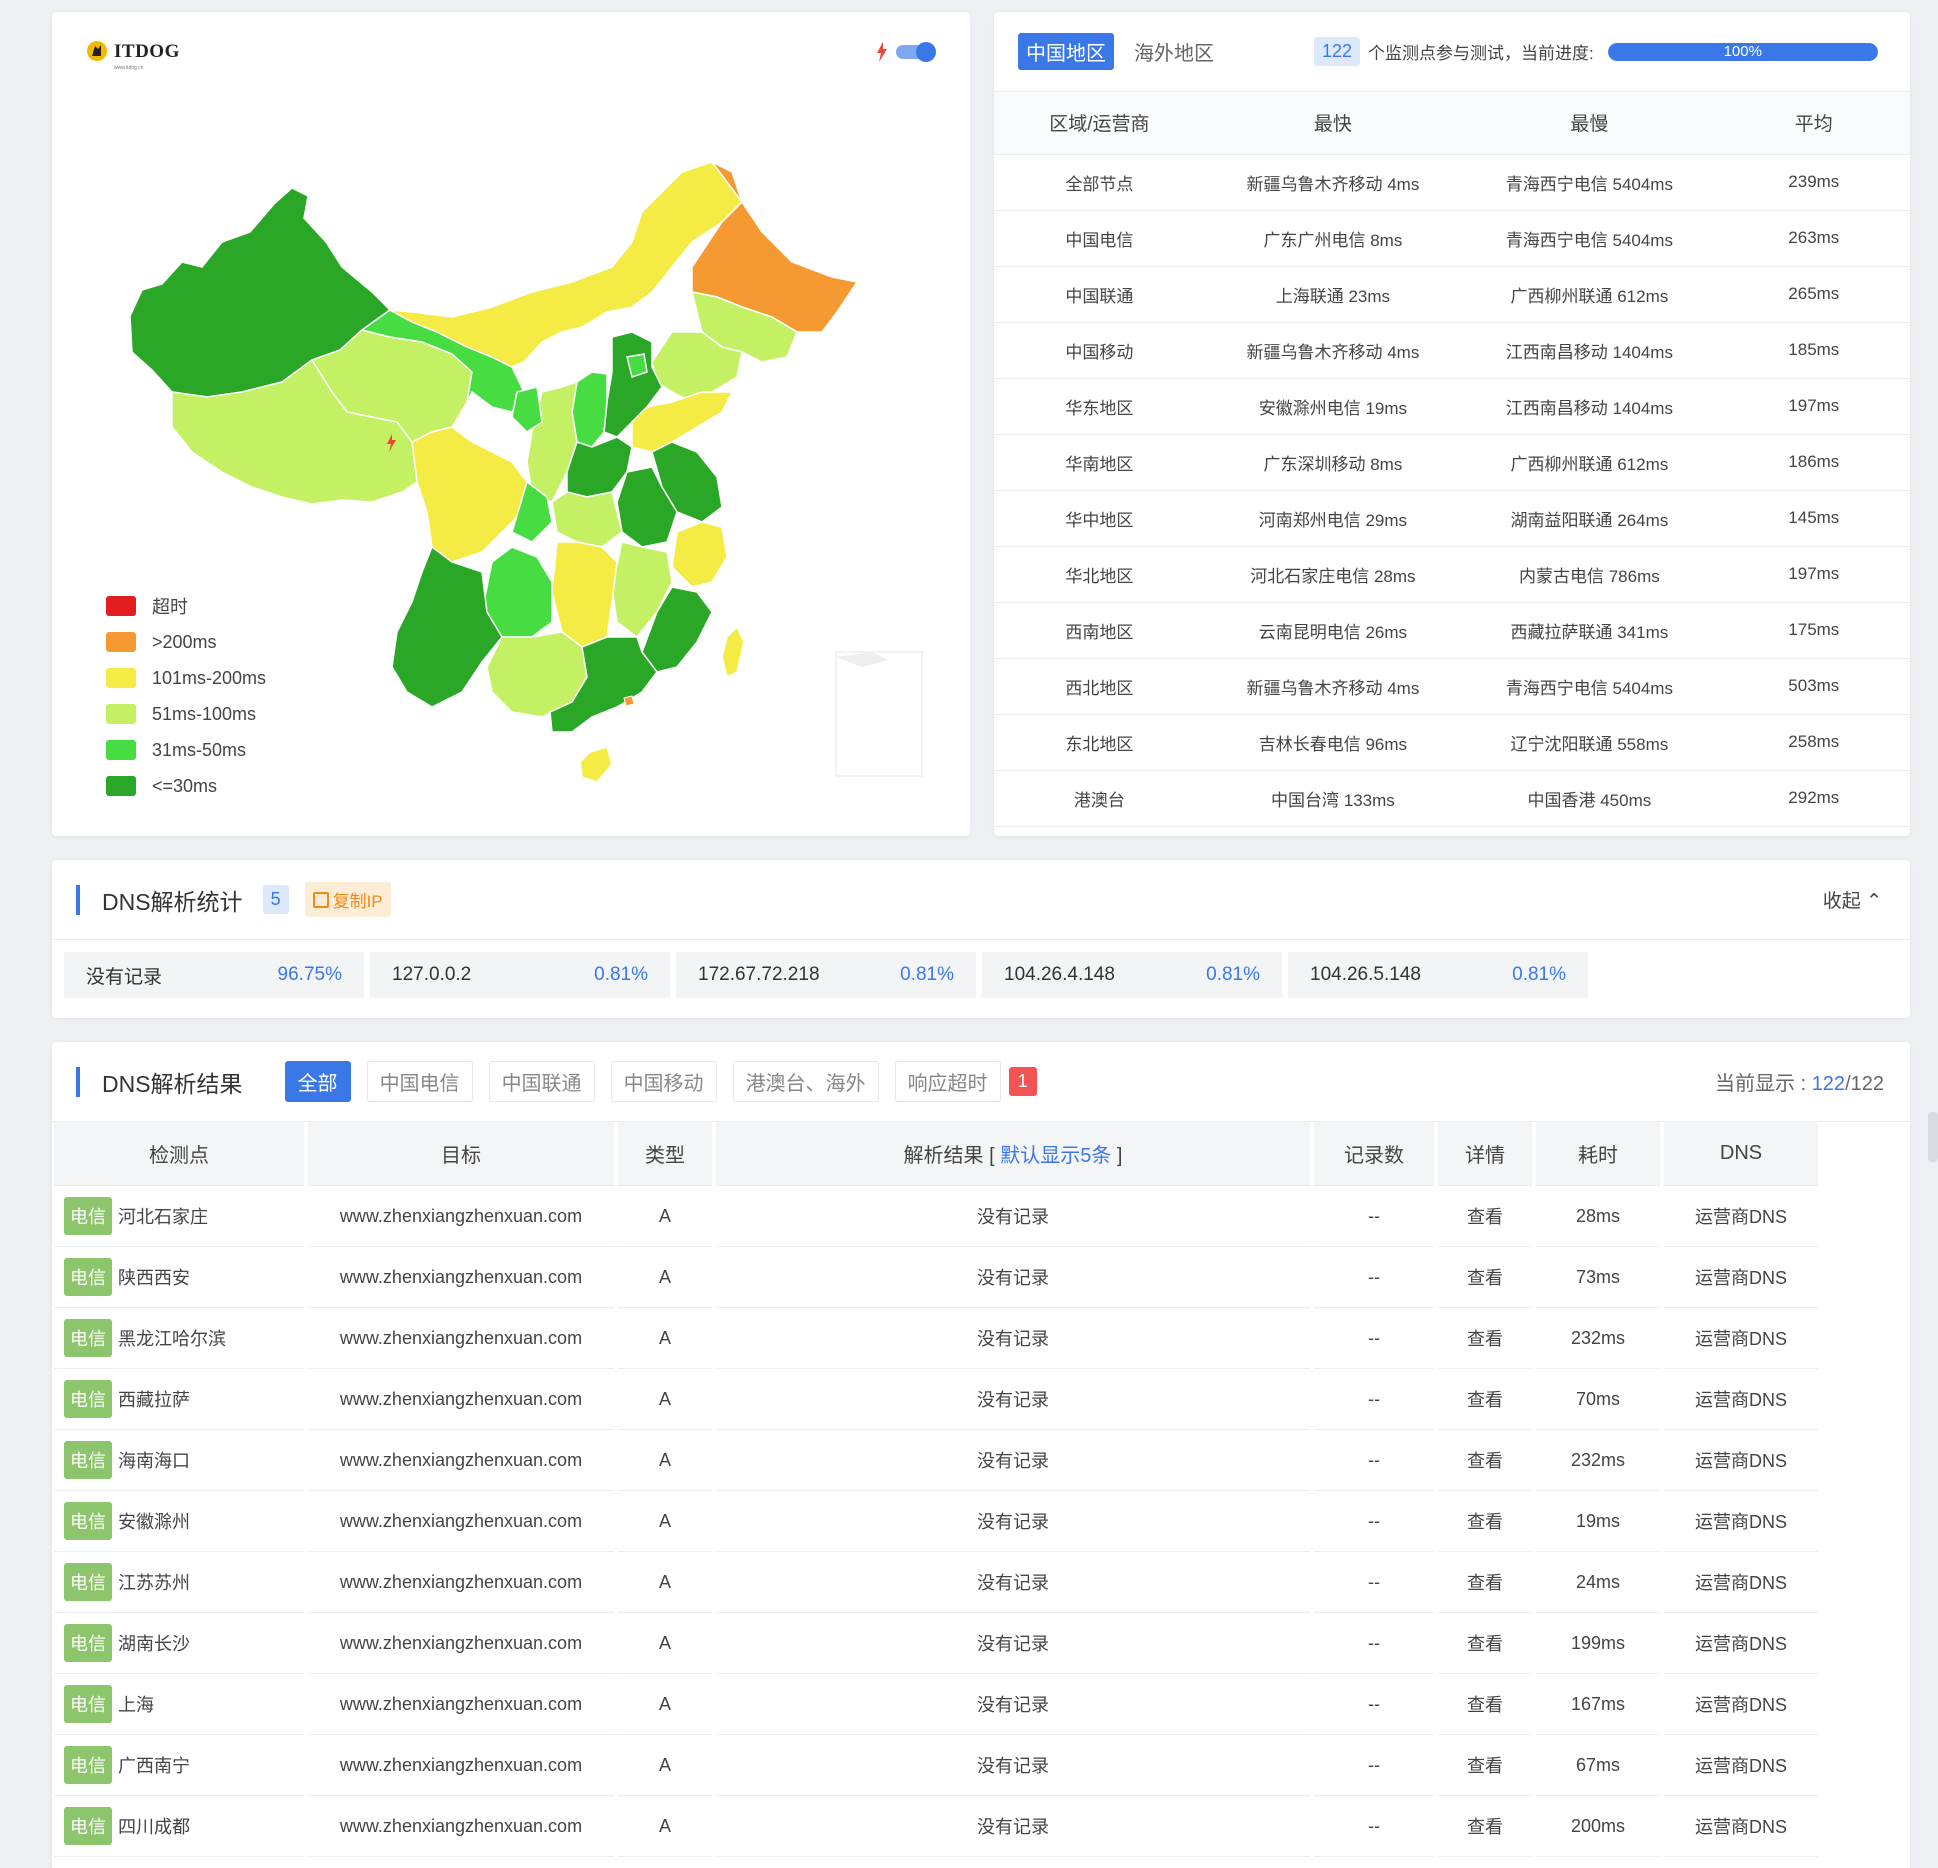 The image size is (1938, 1868). I want to click on column-header-dns: DNS, so click(1741, 1154).